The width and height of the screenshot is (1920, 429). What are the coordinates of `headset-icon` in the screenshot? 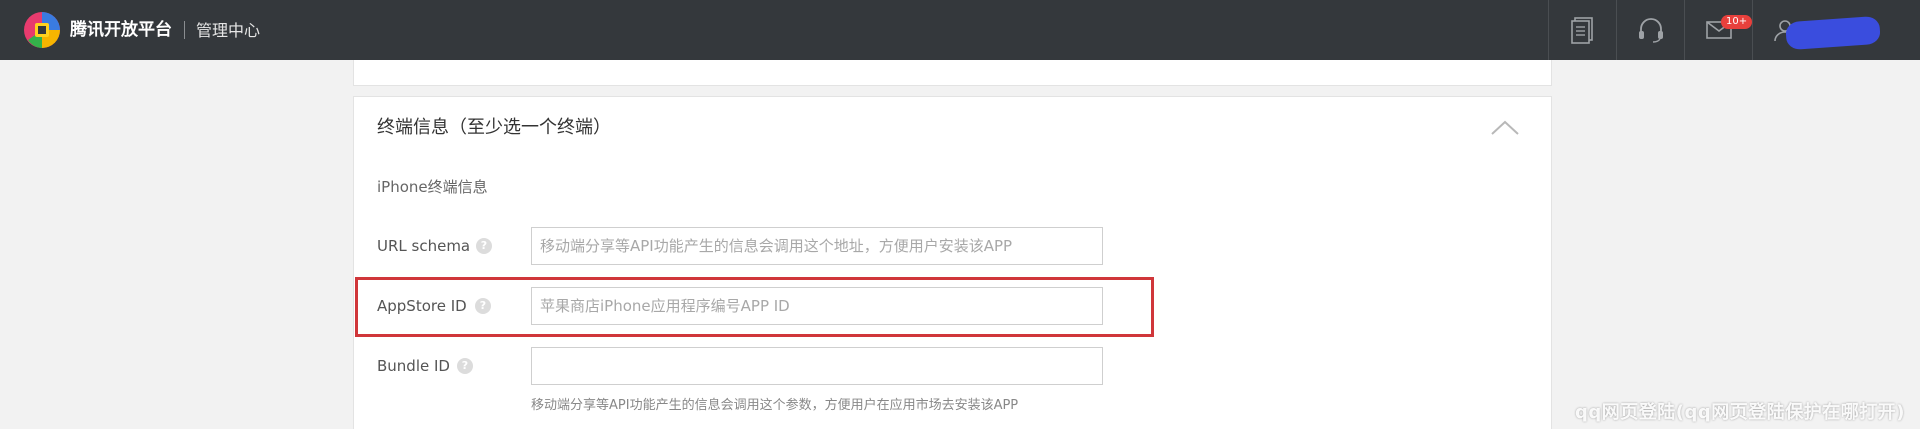 It's located at (1650, 30).